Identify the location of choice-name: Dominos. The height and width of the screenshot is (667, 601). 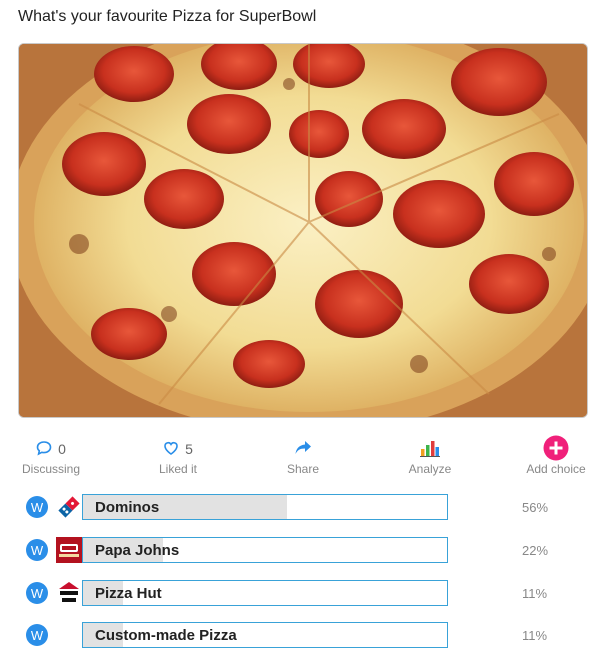
(127, 507).